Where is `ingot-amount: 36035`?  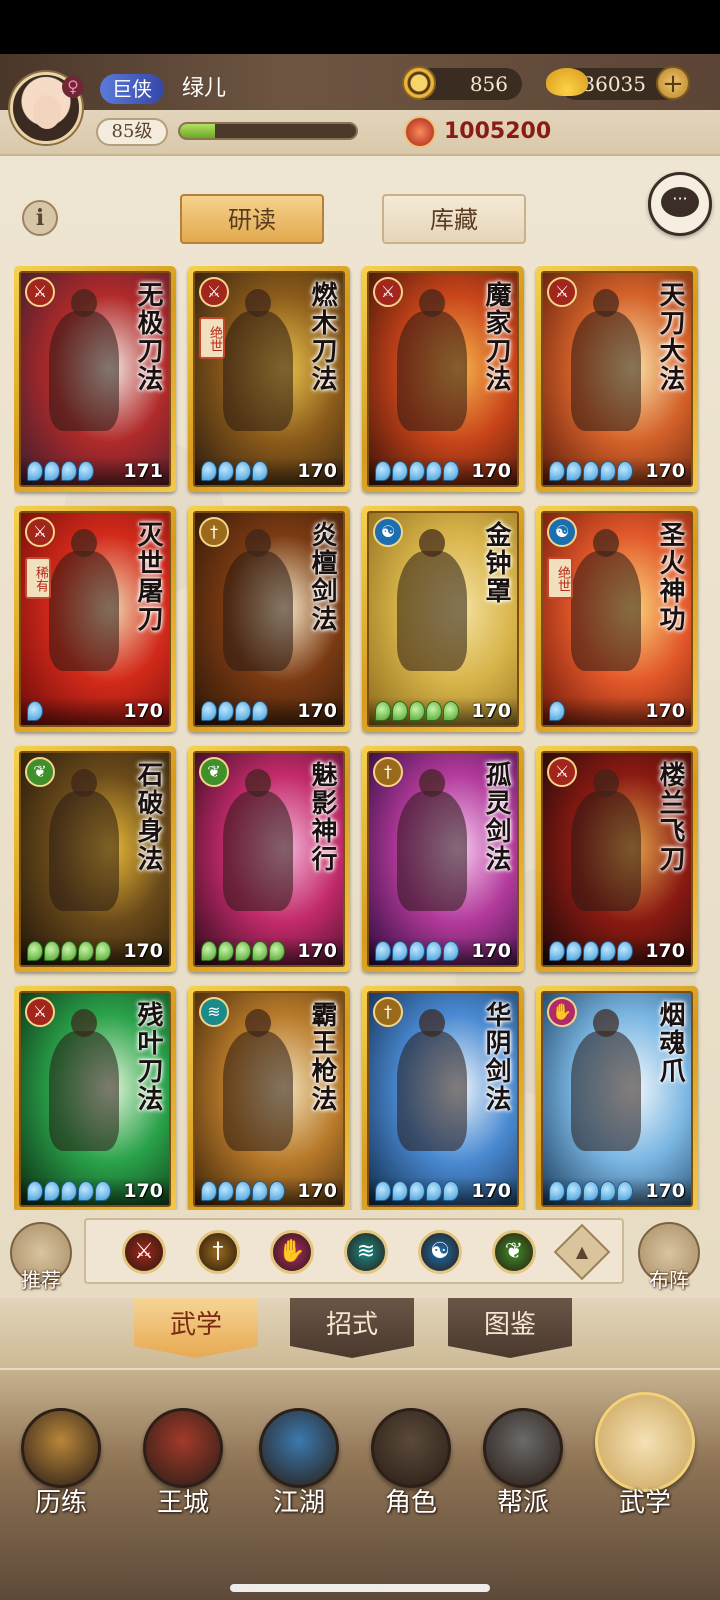
ingot-amount: 36035 is located at coordinates (614, 84).